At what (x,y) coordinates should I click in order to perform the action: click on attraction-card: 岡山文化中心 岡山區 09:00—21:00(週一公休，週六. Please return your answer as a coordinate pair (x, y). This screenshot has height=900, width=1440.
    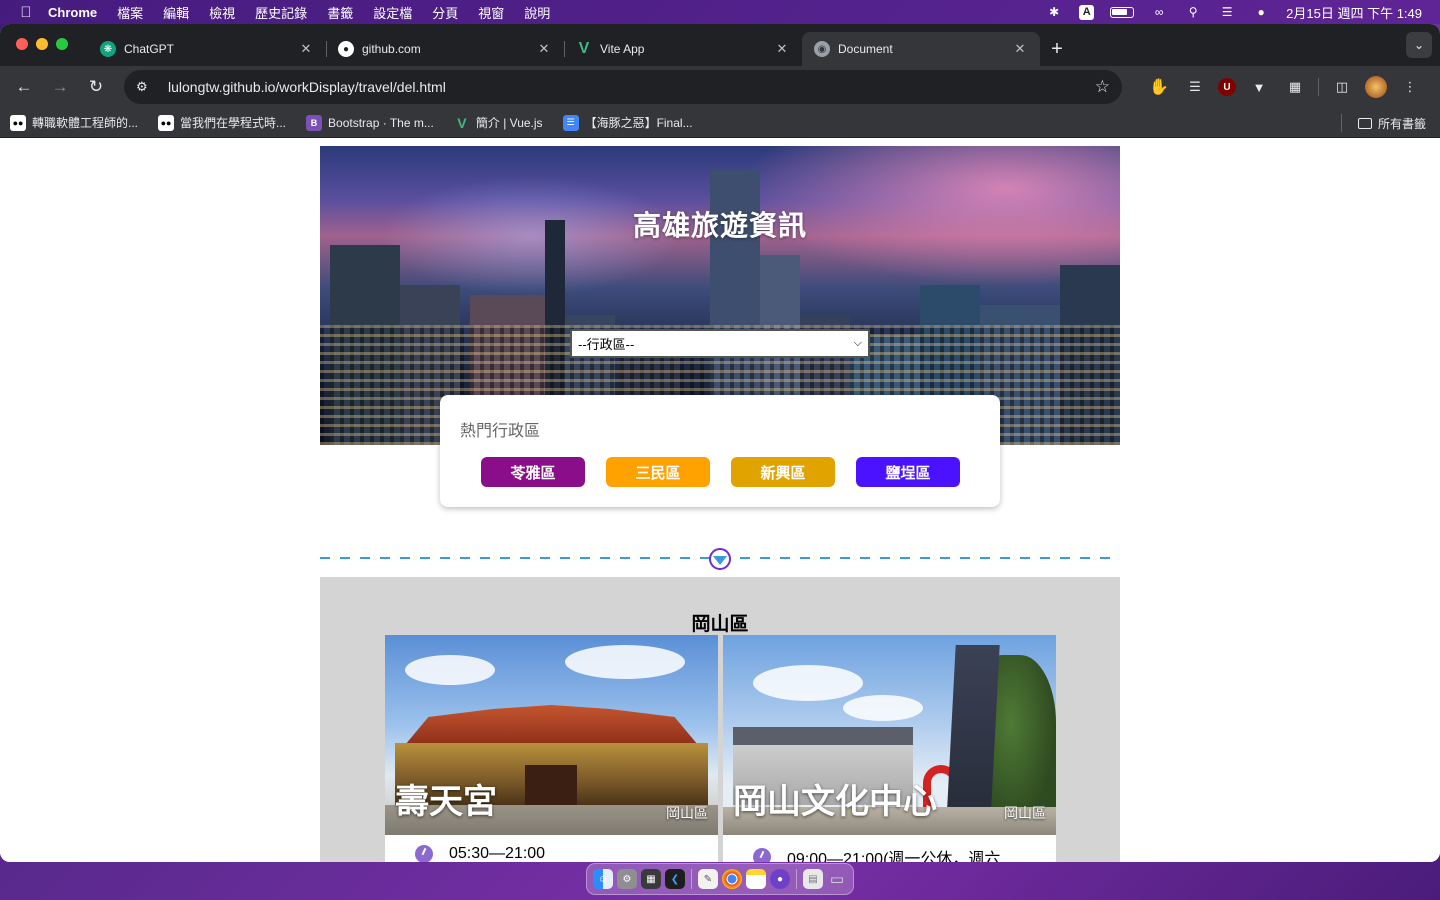
    Looking at the image, I should click on (889, 748).